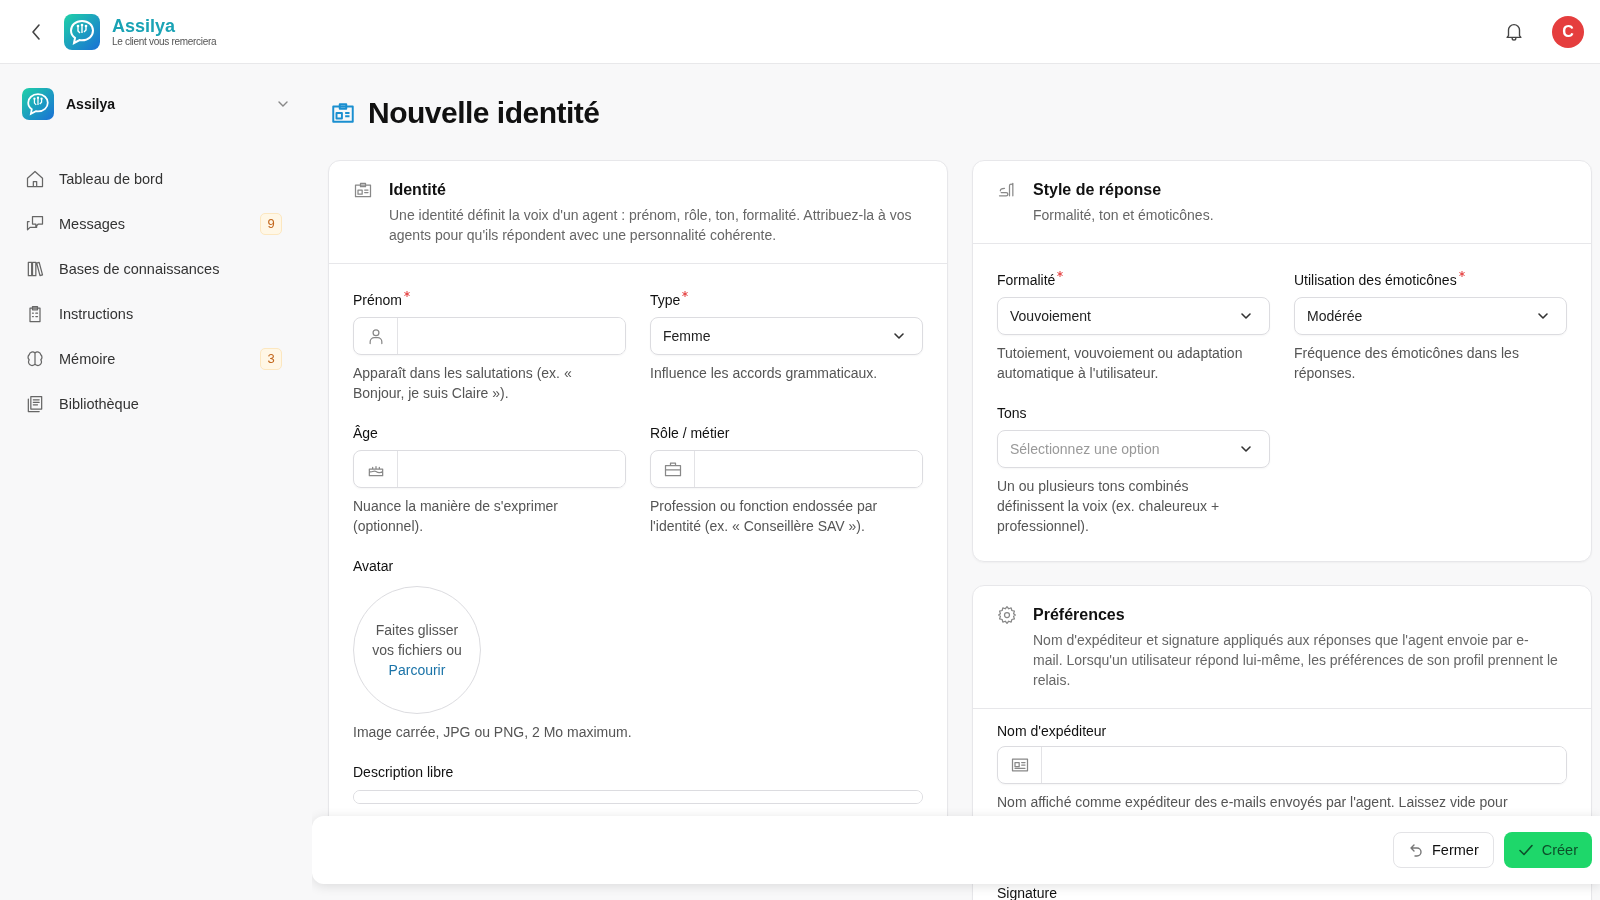 This screenshot has height=900, width=1600. I want to click on brand-tagline: Le client vous remerciera, so click(164, 41).